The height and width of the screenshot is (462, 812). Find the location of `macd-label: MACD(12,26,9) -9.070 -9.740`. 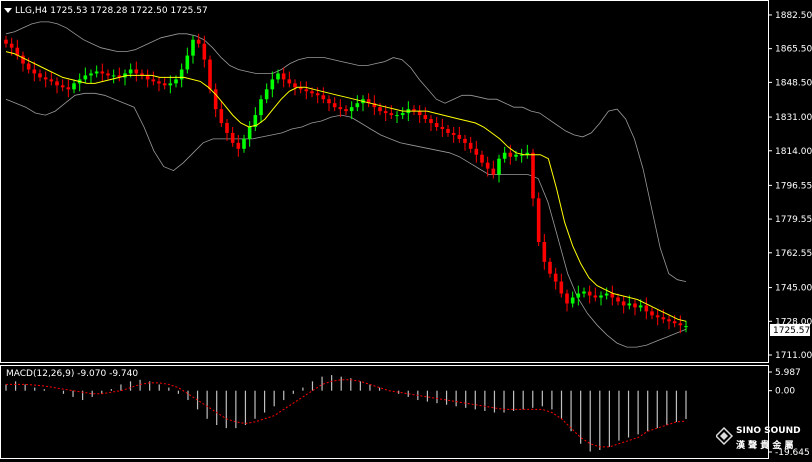

macd-label: MACD(12,26,9) -9.070 -9.740 is located at coordinates (72, 374).